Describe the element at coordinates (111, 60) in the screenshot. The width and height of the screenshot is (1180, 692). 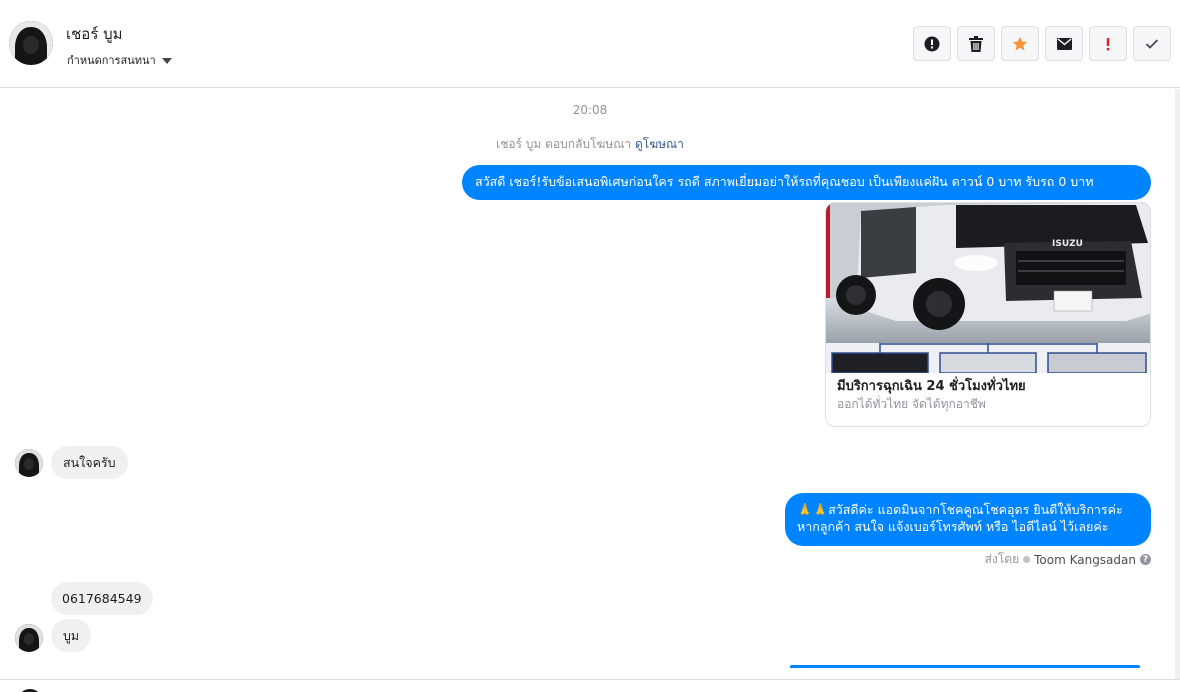
I see `assign-label: กำหนดการสนทนา` at that location.